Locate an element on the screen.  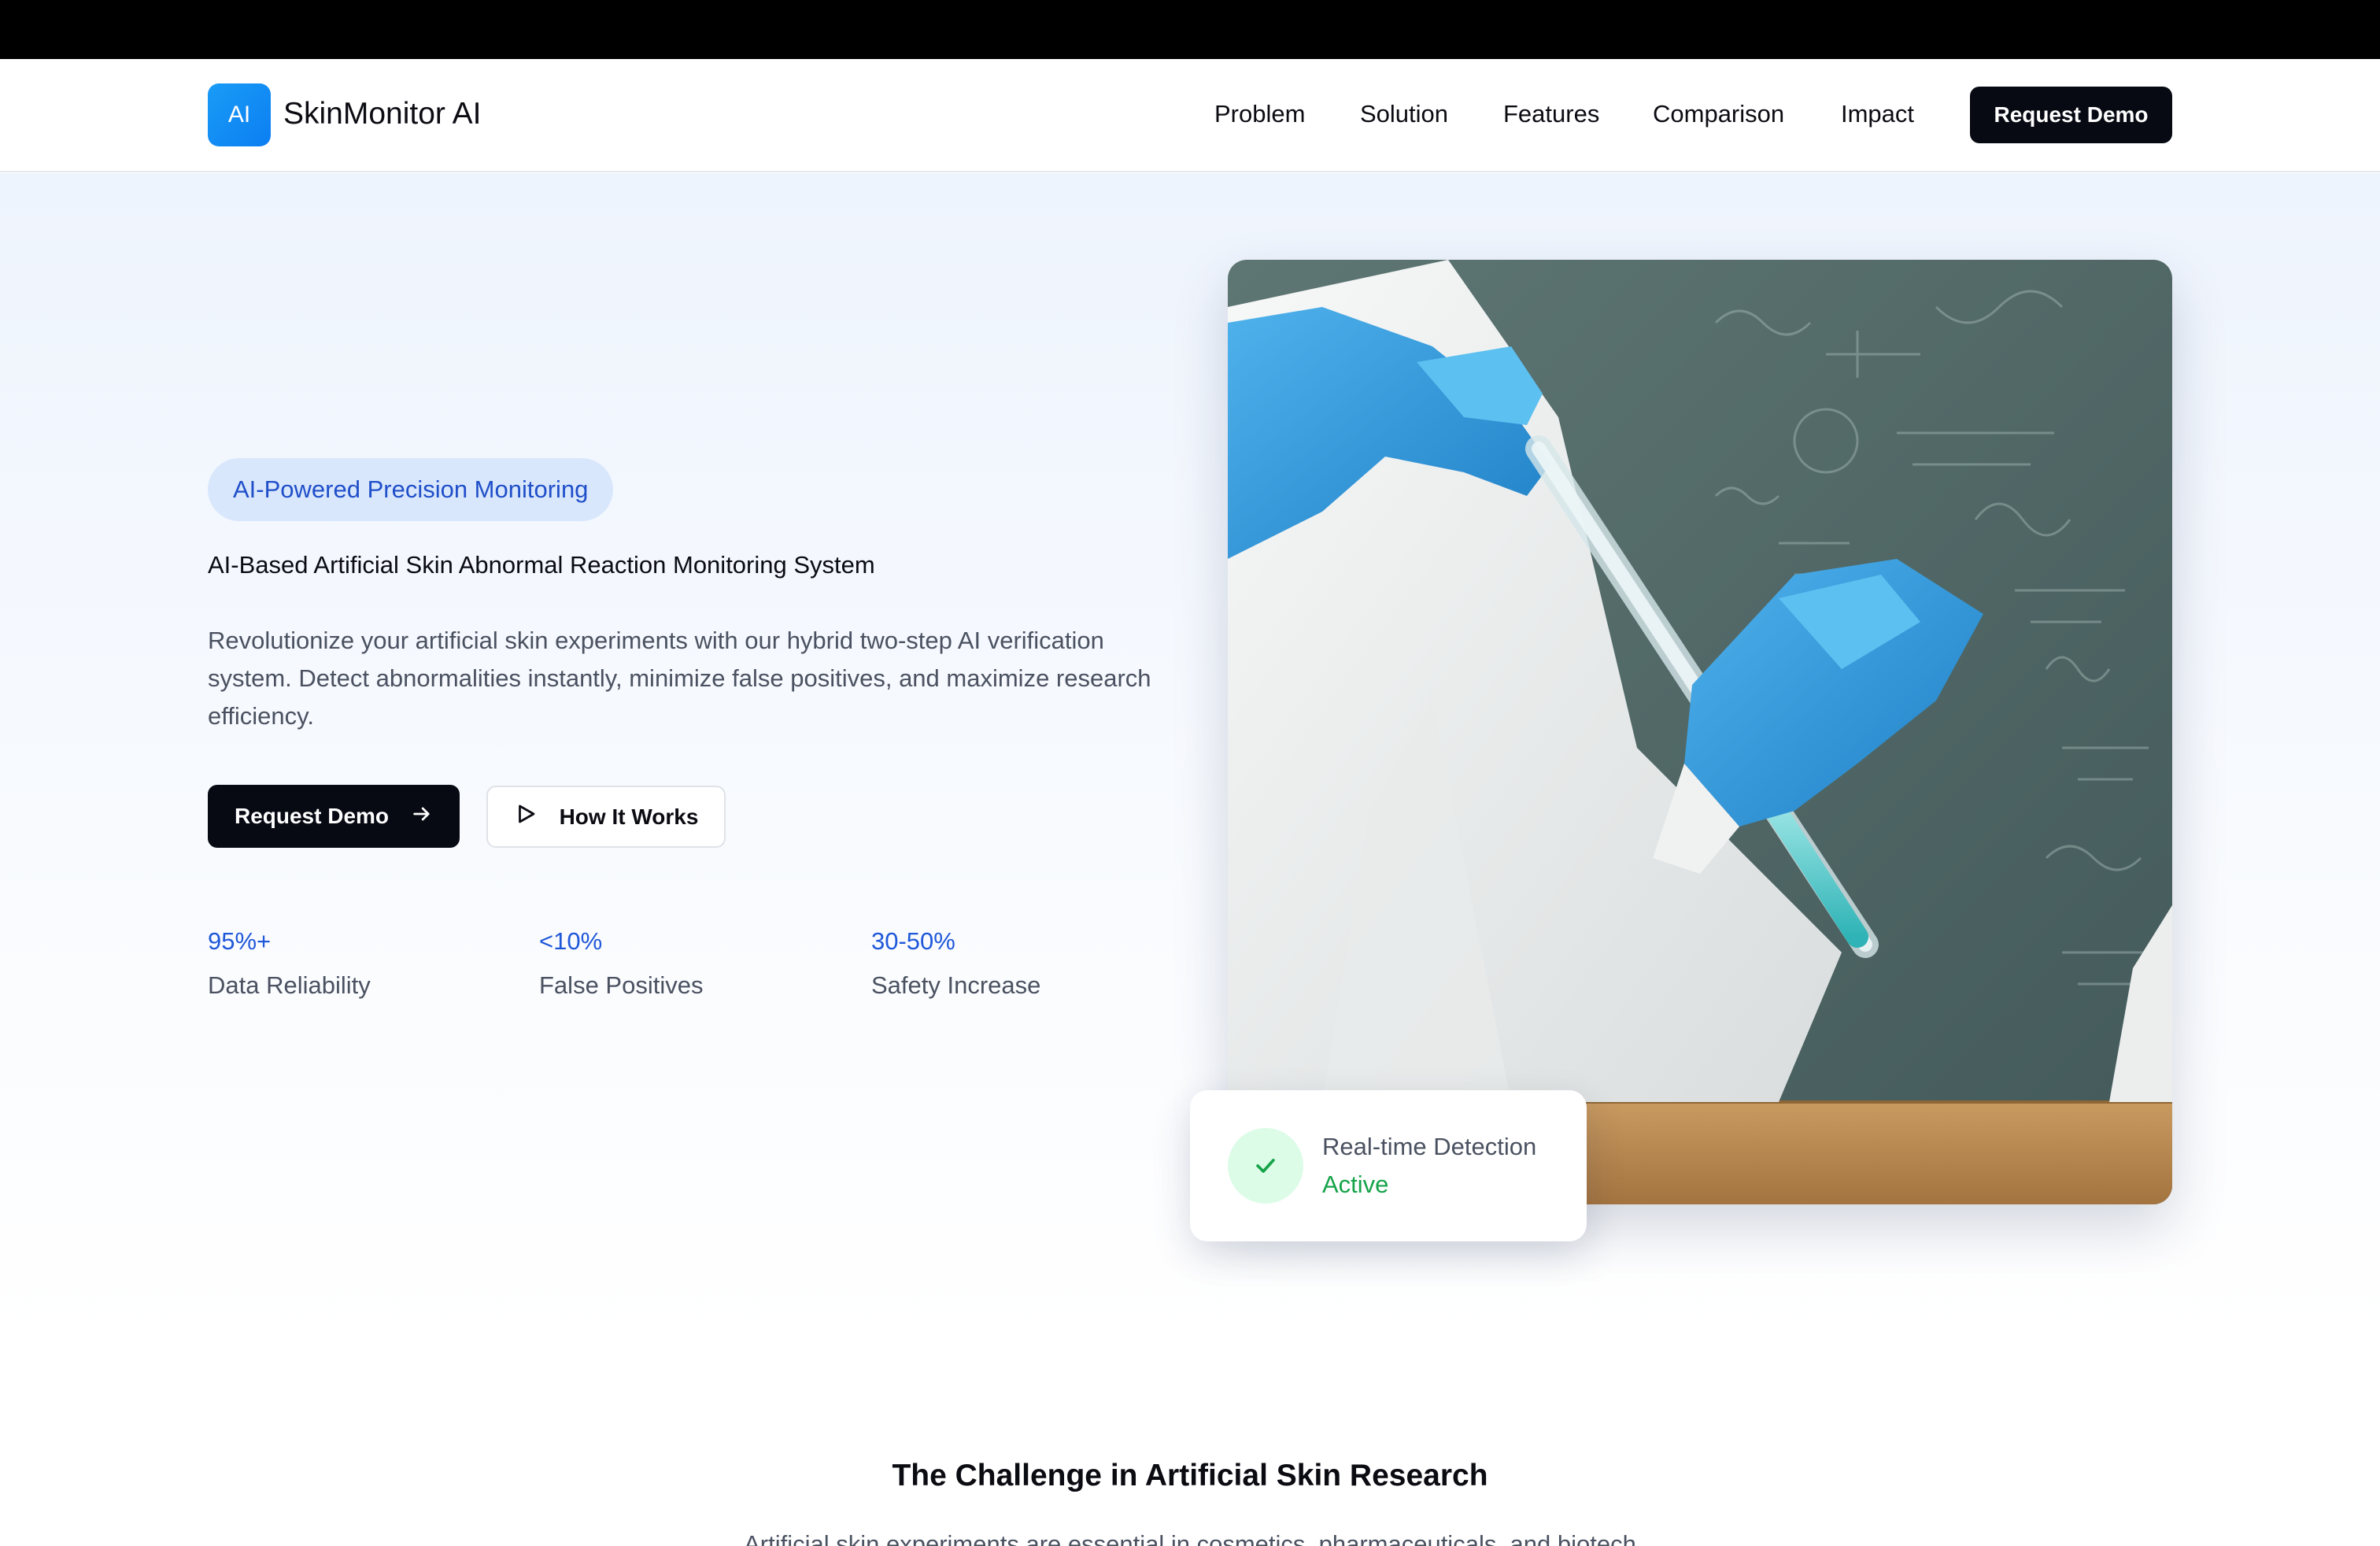
check-icon is located at coordinates (1265, 1166).